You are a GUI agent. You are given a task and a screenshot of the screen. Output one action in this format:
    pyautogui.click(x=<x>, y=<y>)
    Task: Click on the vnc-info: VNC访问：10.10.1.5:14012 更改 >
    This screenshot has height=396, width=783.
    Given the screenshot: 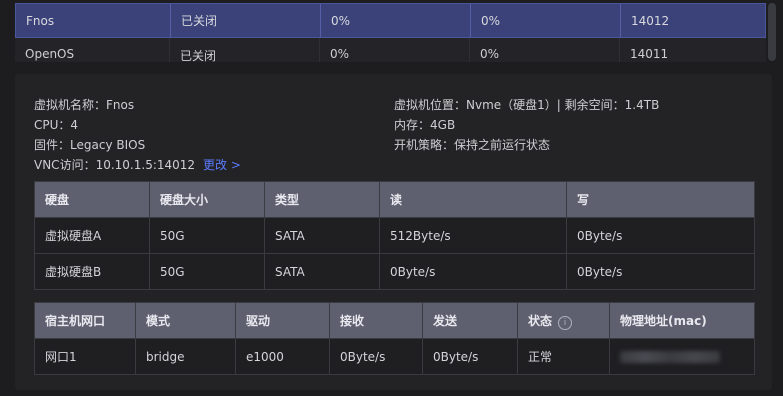 What is the action you would take?
    pyautogui.click(x=137, y=164)
    